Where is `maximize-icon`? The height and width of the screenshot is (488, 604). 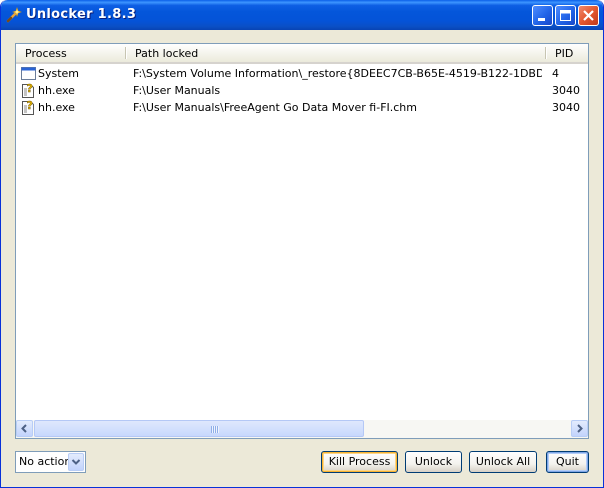
maximize-icon is located at coordinates (565, 15).